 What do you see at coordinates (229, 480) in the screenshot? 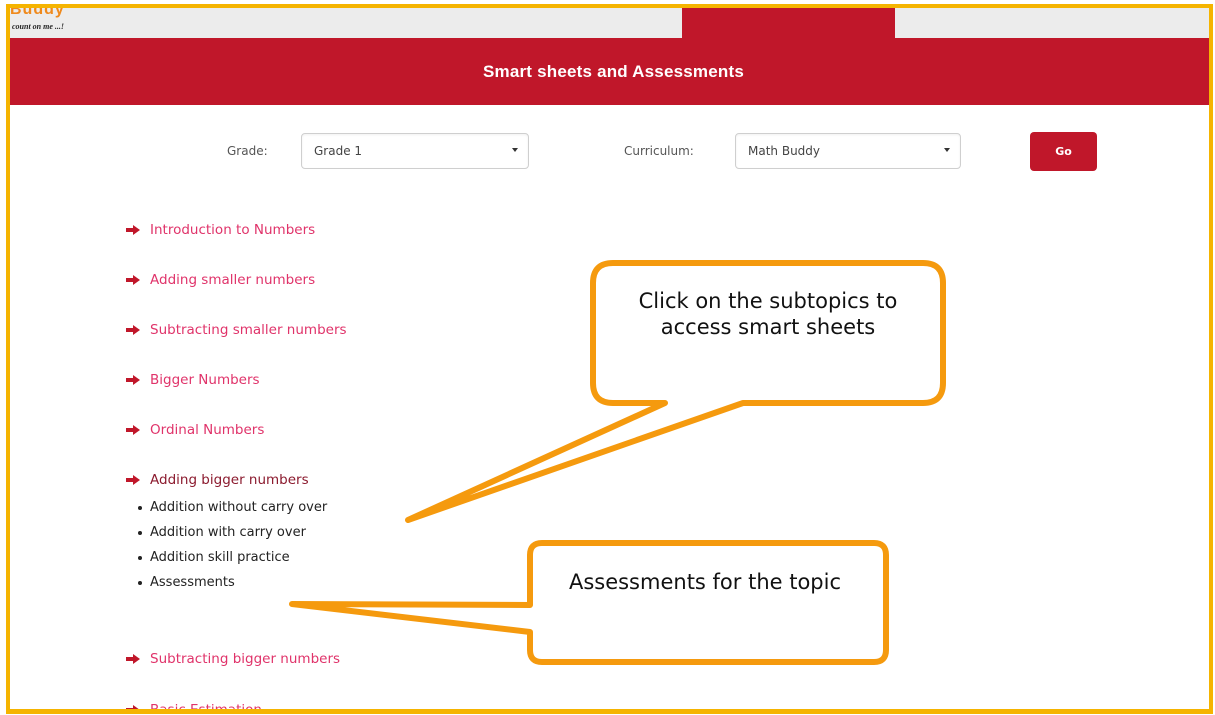
I see `topic-label: Adding bigger numbers` at bounding box center [229, 480].